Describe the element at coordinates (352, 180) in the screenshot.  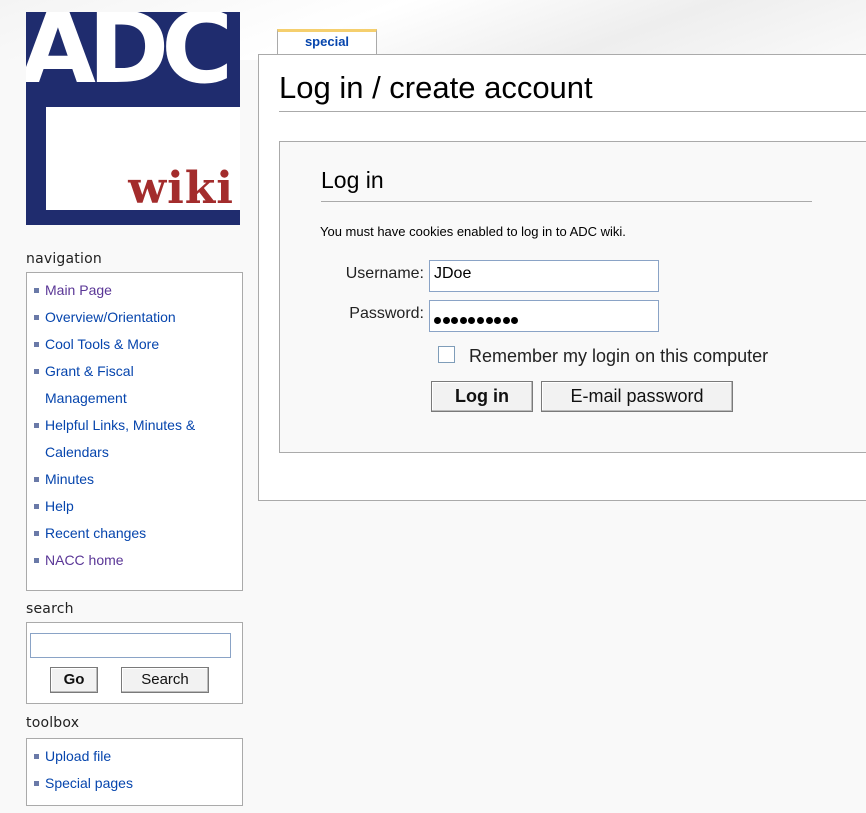
I see `login-heading: Log in` at that location.